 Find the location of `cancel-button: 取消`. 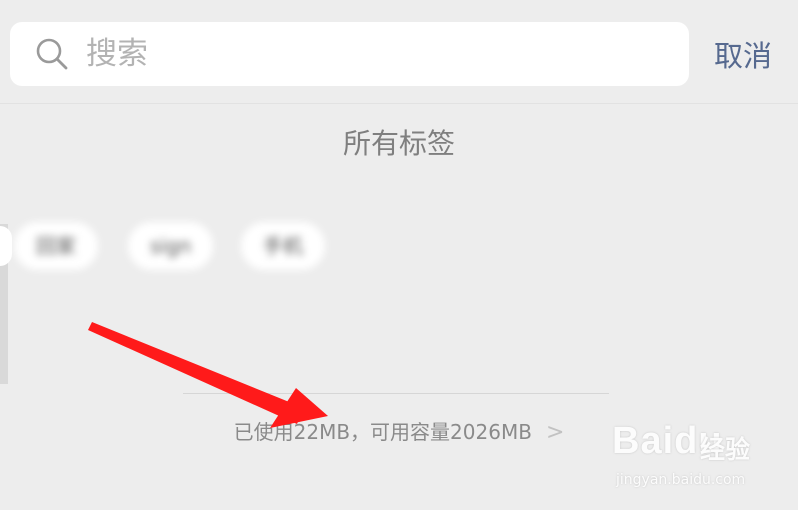

cancel-button: 取消 is located at coordinates (743, 56).